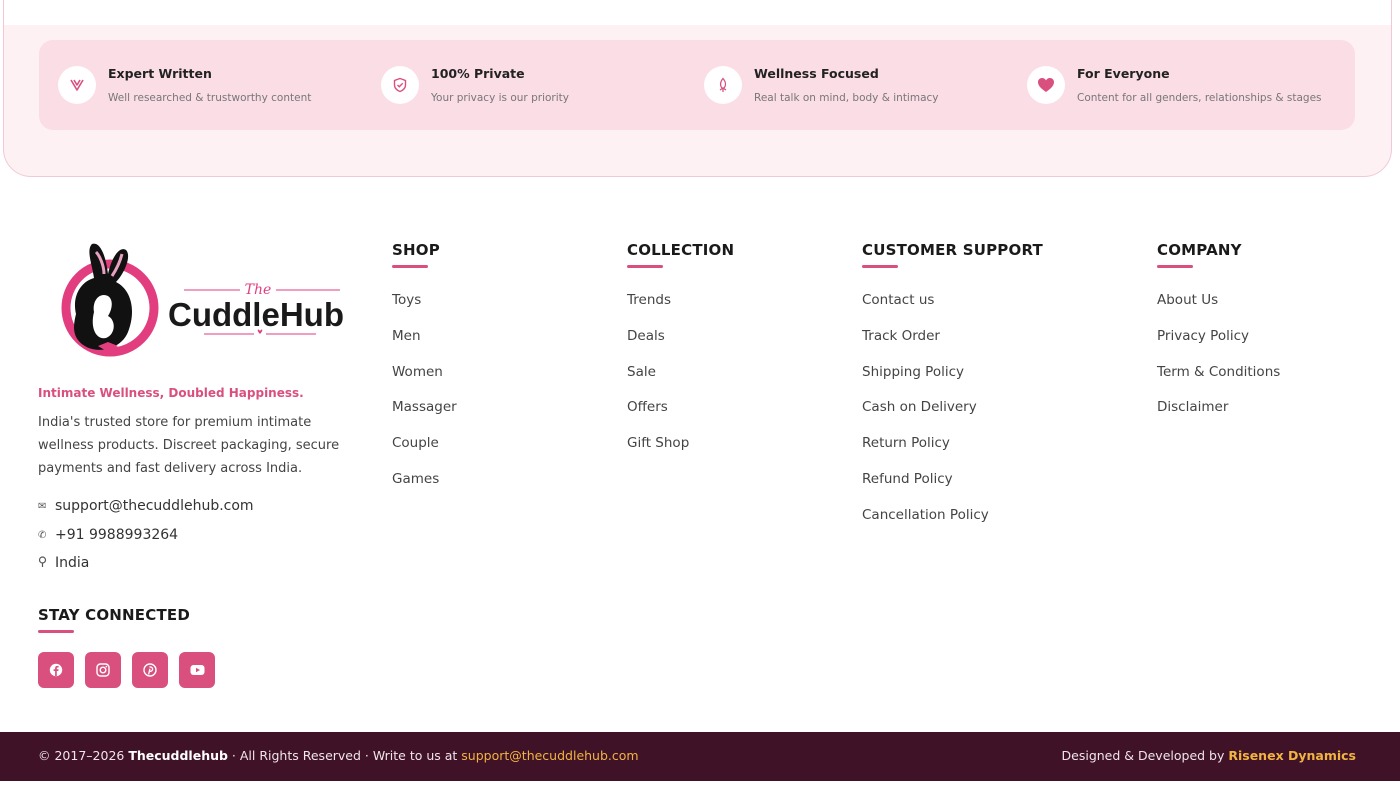  What do you see at coordinates (415, 479) in the screenshot?
I see `shop-link-games: Games` at bounding box center [415, 479].